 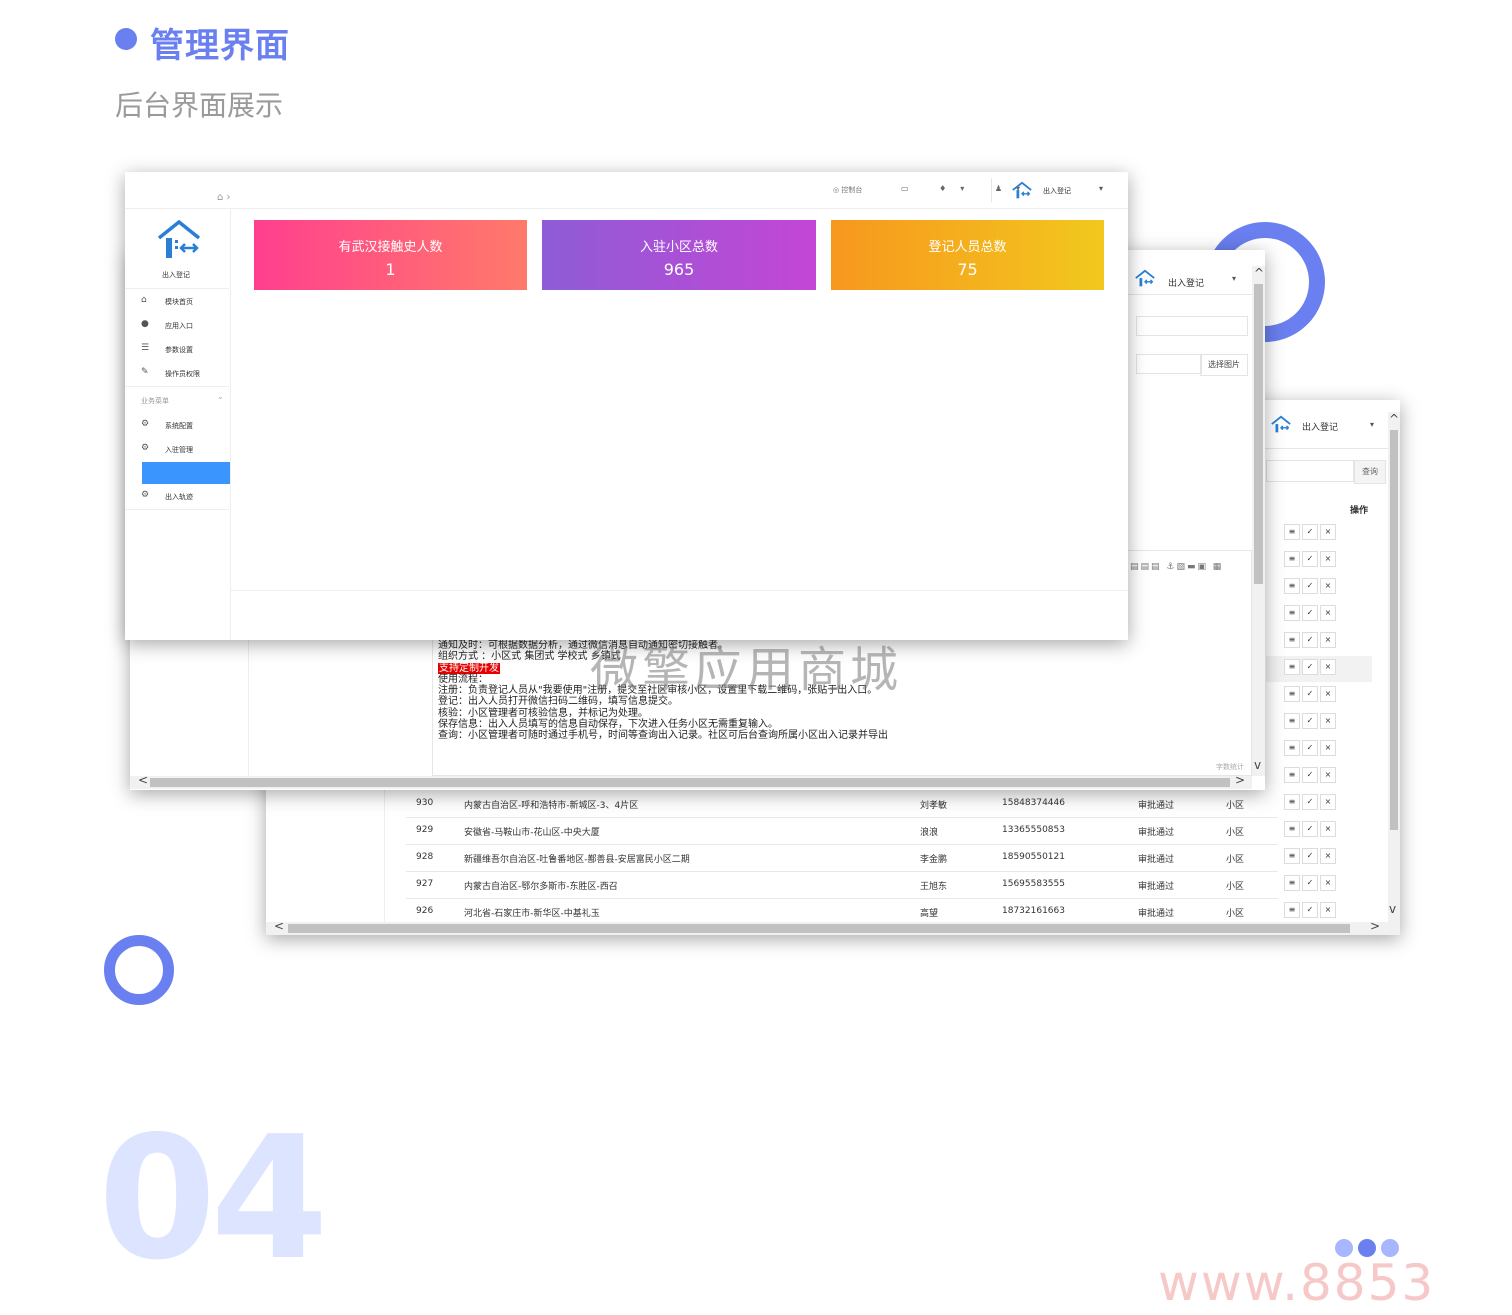 I want to click on page-subtitle: 后台界面展示, so click(x=199, y=105).